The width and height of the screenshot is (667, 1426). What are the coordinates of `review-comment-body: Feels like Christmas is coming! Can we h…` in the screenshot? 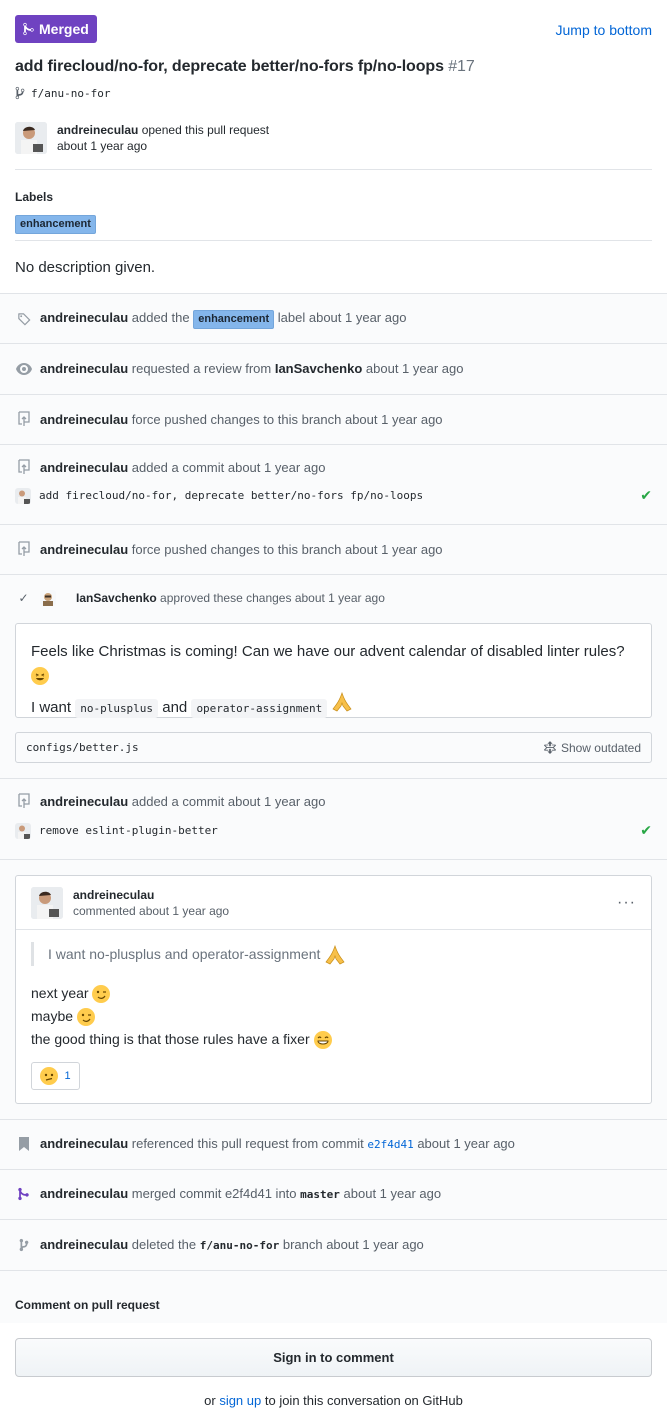 It's located at (333, 670).